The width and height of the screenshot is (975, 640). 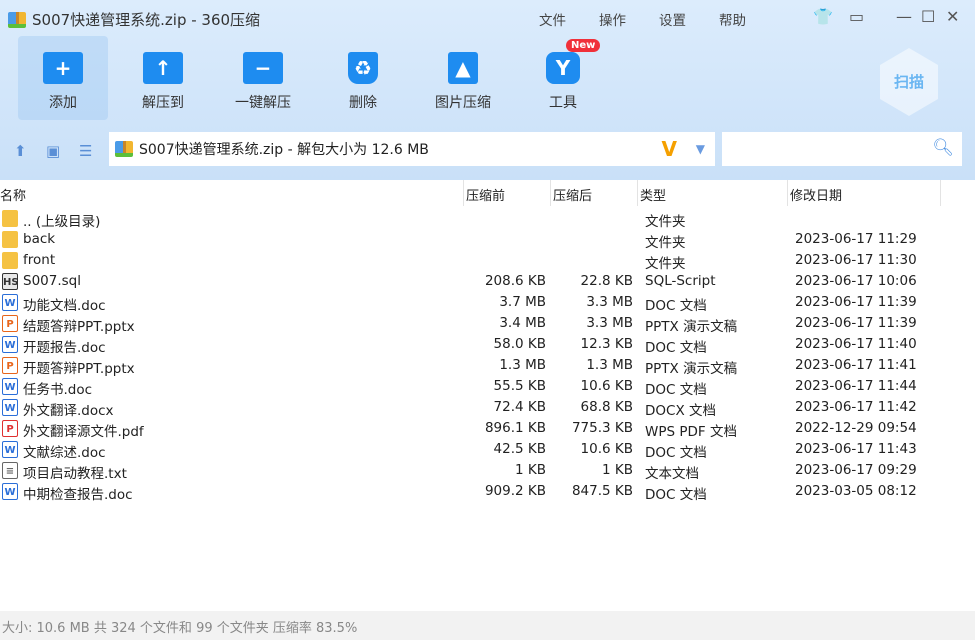 What do you see at coordinates (606, 281) in the screenshot?
I see `file-packed-size: 22.8 KB` at bounding box center [606, 281].